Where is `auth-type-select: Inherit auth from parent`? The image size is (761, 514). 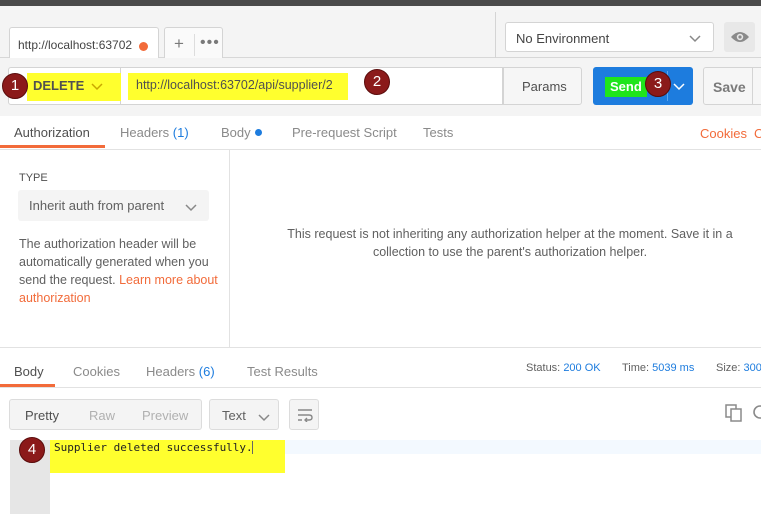
auth-type-select: Inherit auth from parent is located at coordinates (113, 205).